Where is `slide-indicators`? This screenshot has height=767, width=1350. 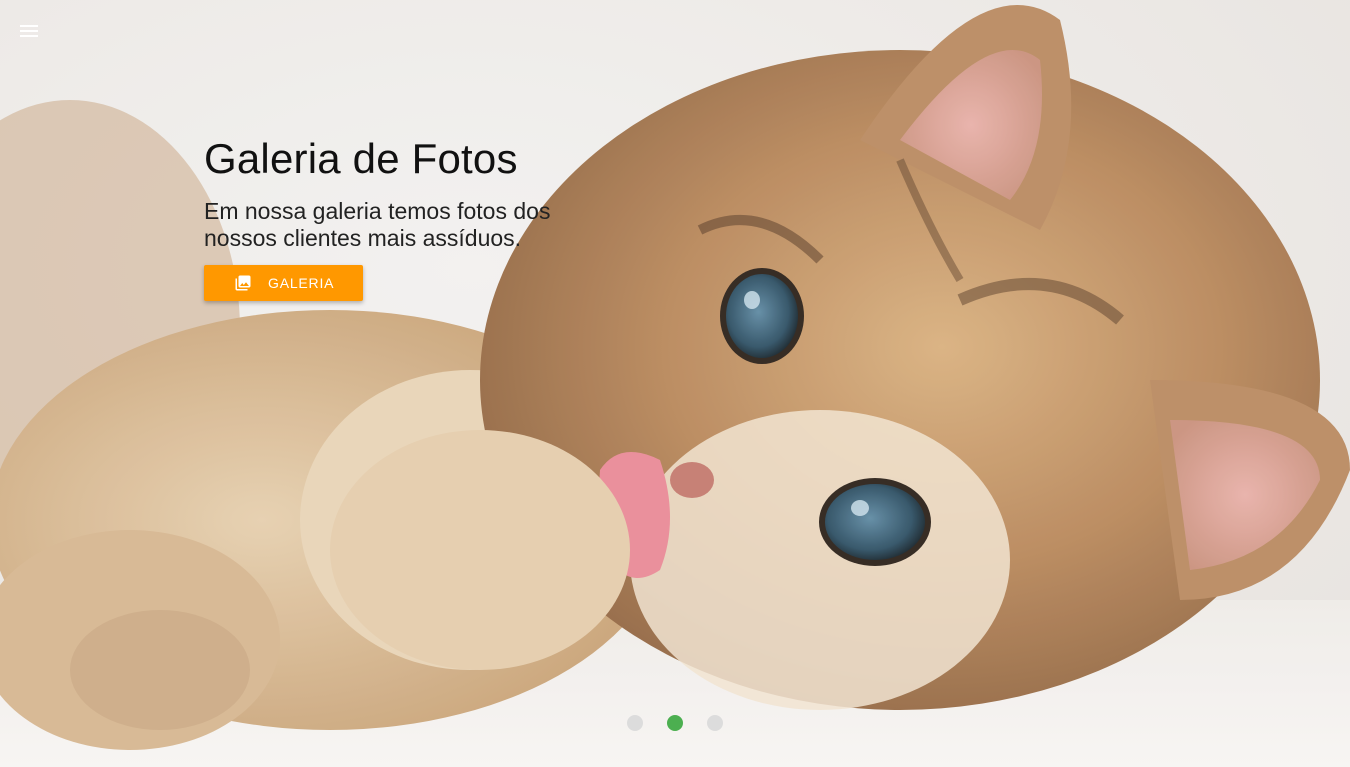 slide-indicators is located at coordinates (675, 723).